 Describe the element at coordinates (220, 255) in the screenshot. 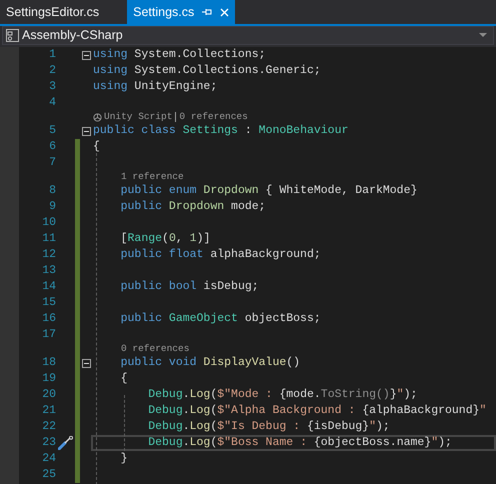

I see `code-line: public float alphaBackground;` at that location.